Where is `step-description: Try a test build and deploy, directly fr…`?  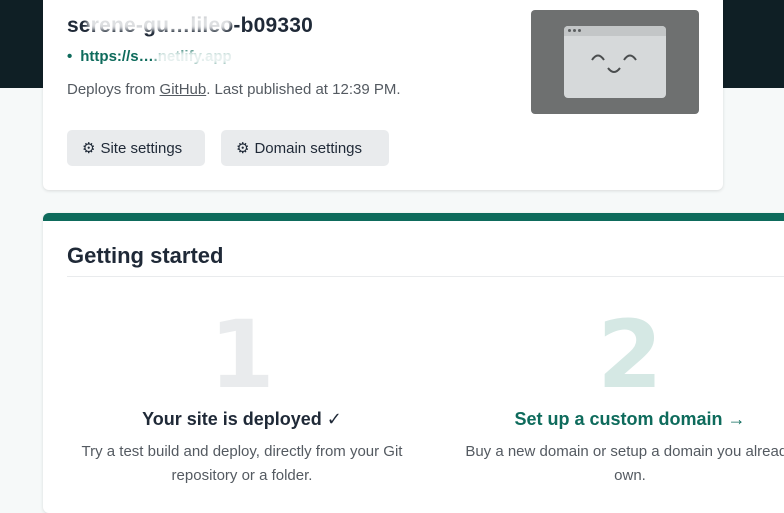
step-description: Try a test build and deploy, directly fr… is located at coordinates (242, 463).